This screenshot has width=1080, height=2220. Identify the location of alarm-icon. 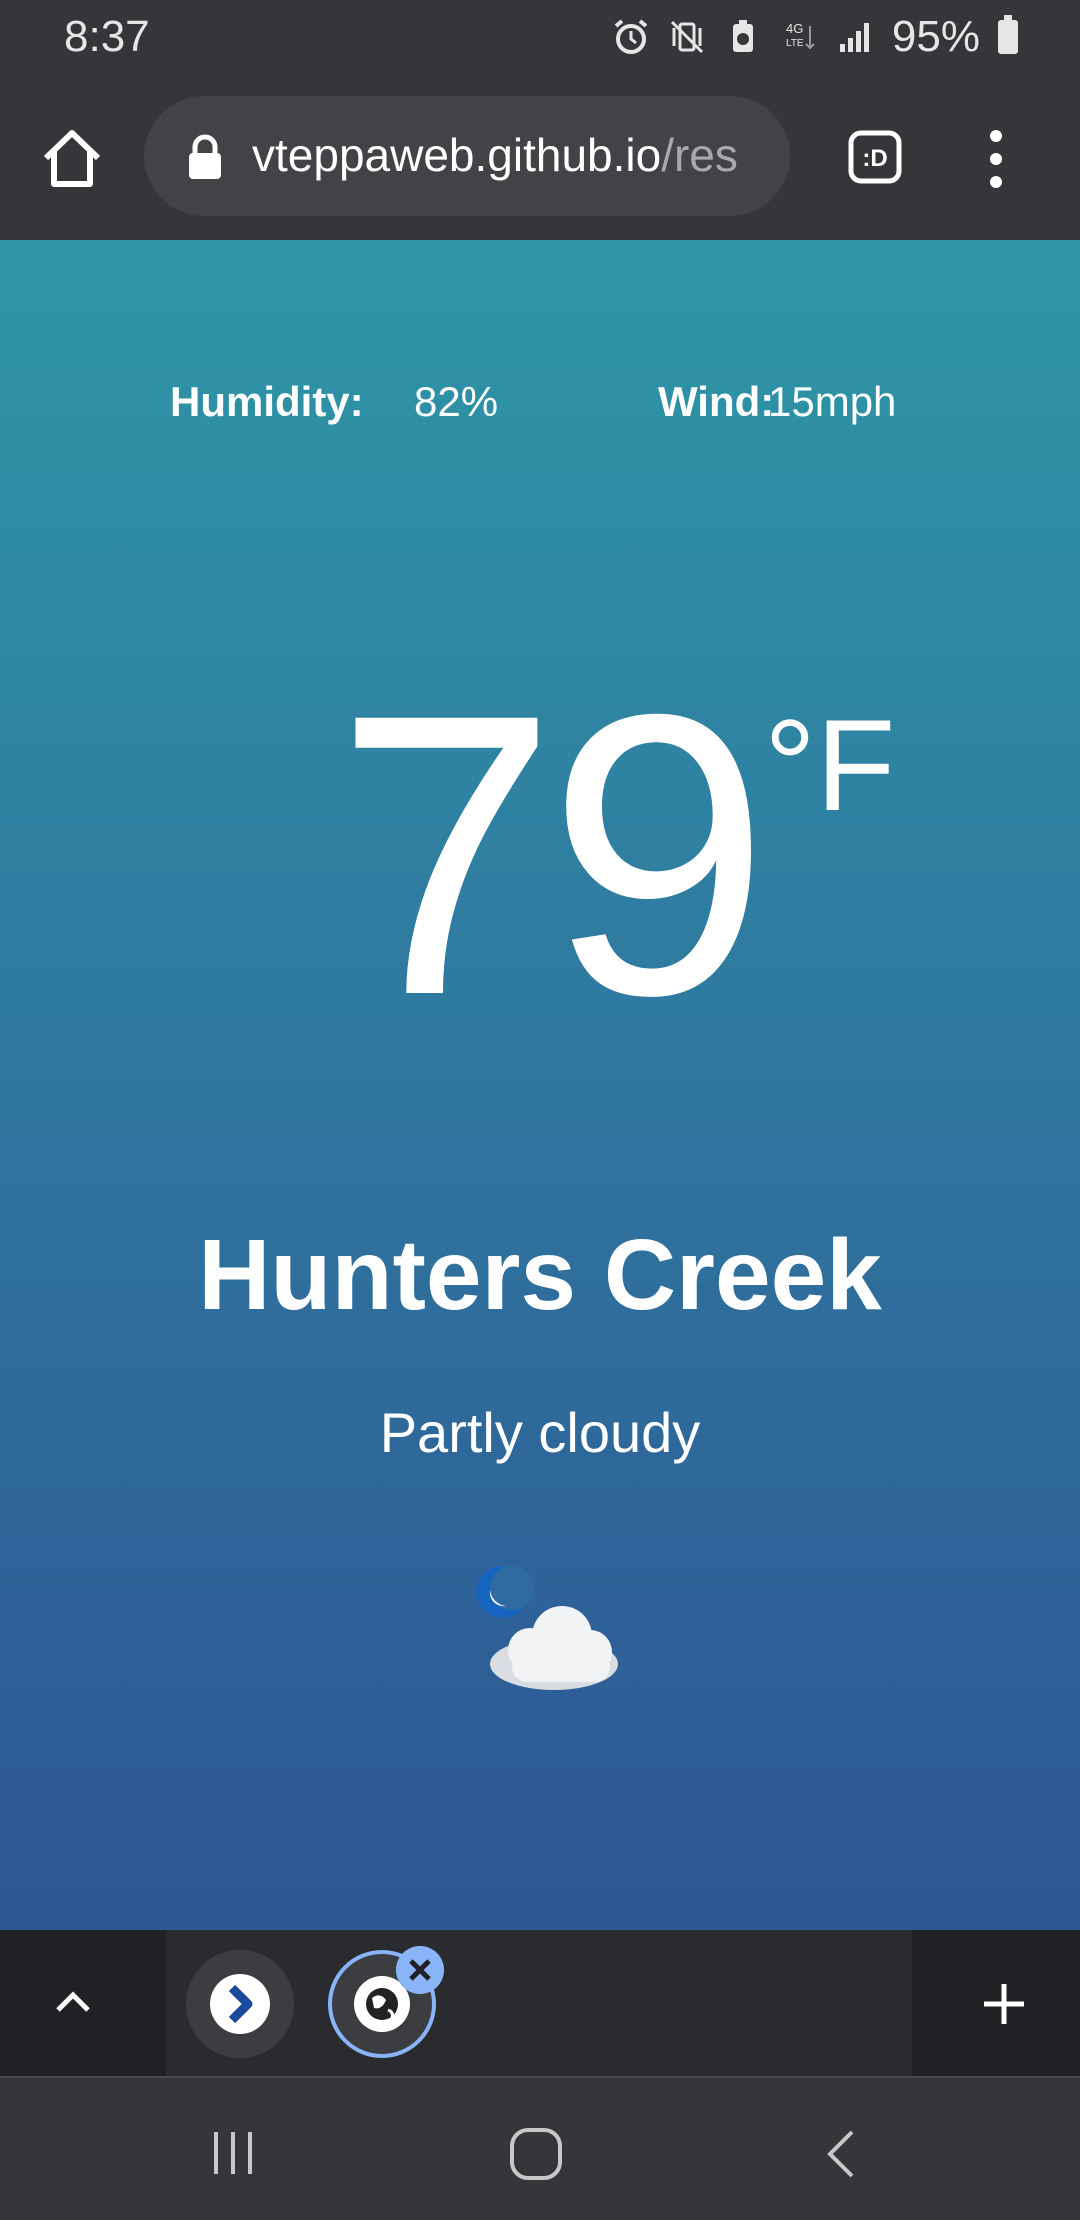
(631, 36).